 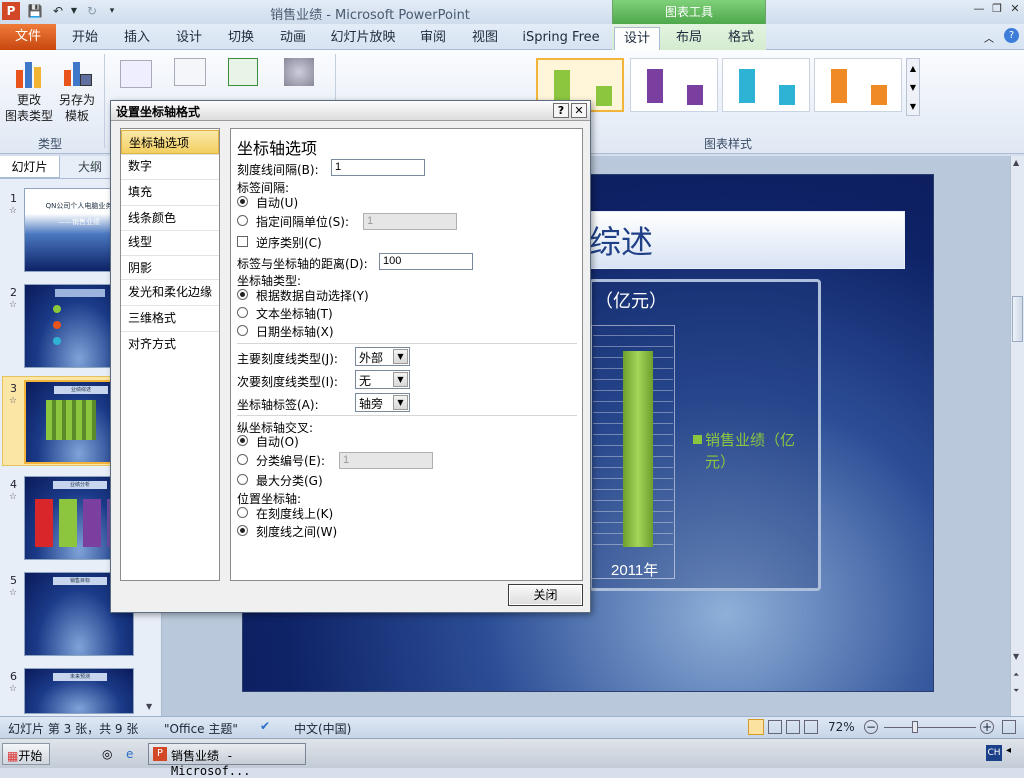 I want to click on tick-interval-input: 1, so click(x=378, y=167).